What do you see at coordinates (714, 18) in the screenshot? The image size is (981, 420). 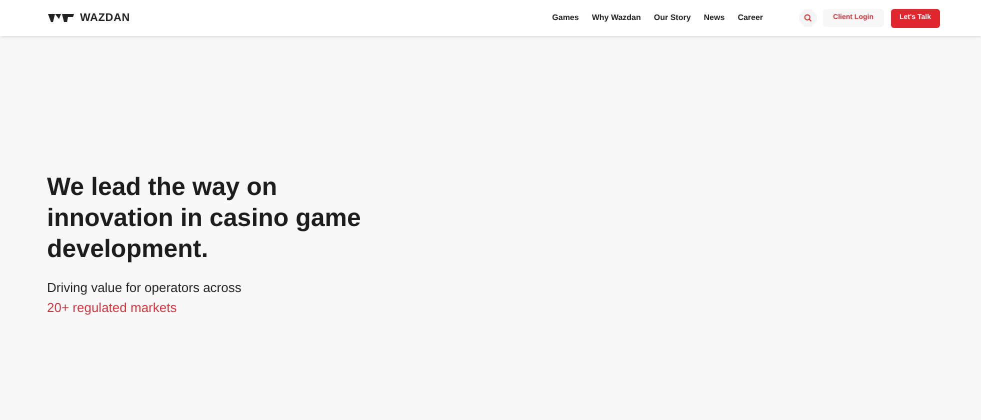 I see `nav-link: News` at bounding box center [714, 18].